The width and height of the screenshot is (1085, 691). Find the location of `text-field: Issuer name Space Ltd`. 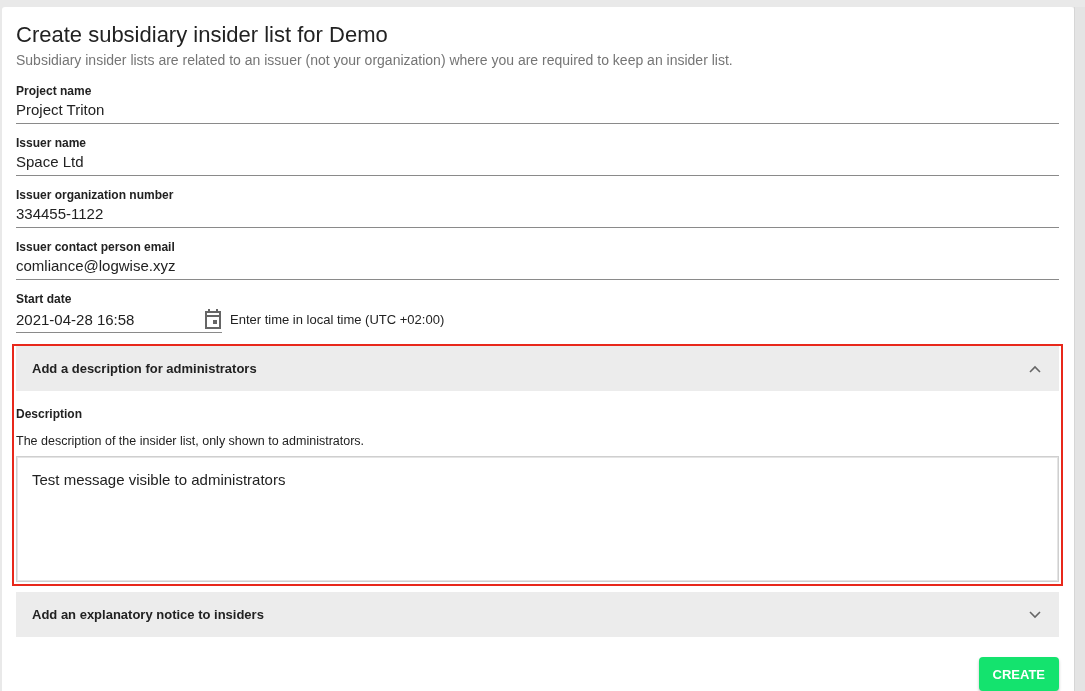

text-field: Issuer name Space Ltd is located at coordinates (537, 156).